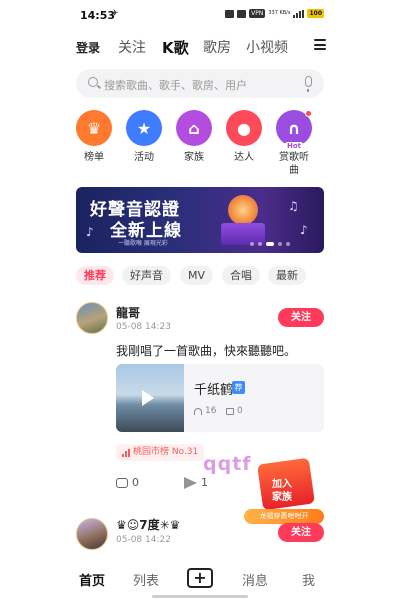 This screenshot has width=400, height=600. What do you see at coordinates (200, 14) in the screenshot?
I see `status-bar: 14:53 ✈ VPN 337 KB/s 100` at bounding box center [200, 14].